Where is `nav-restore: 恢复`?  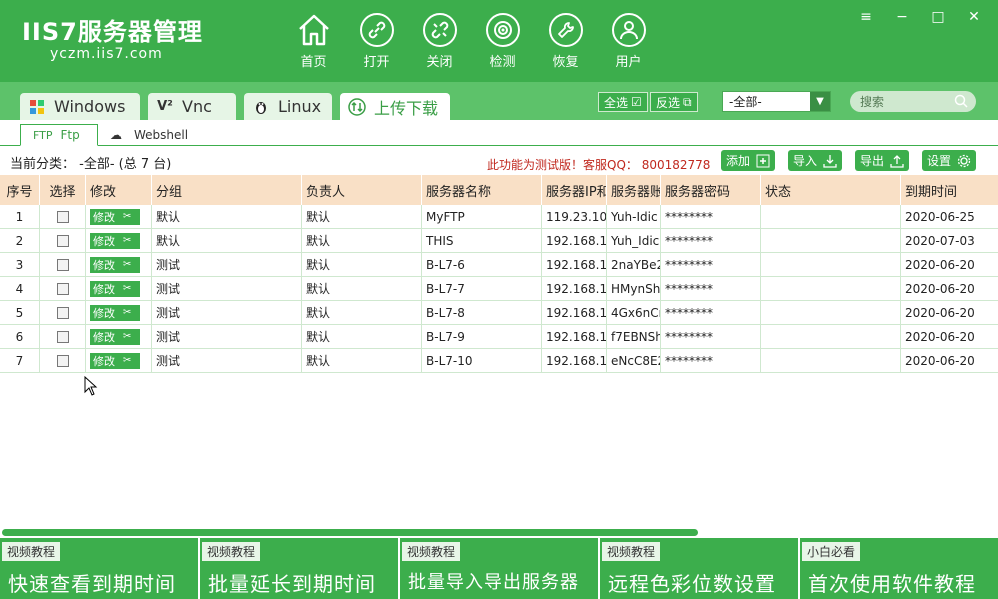 nav-restore: 恢复 is located at coordinates (565, 41).